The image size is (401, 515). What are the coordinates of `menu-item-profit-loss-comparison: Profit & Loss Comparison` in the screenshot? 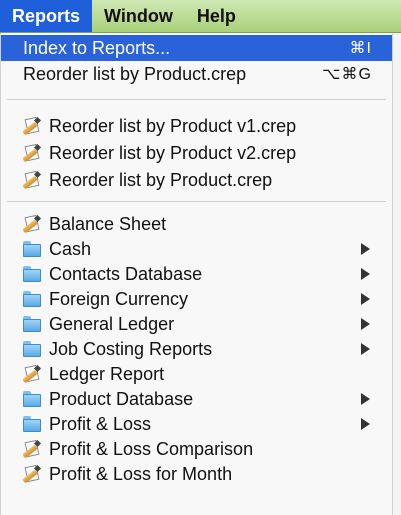 It's located at (196, 449).